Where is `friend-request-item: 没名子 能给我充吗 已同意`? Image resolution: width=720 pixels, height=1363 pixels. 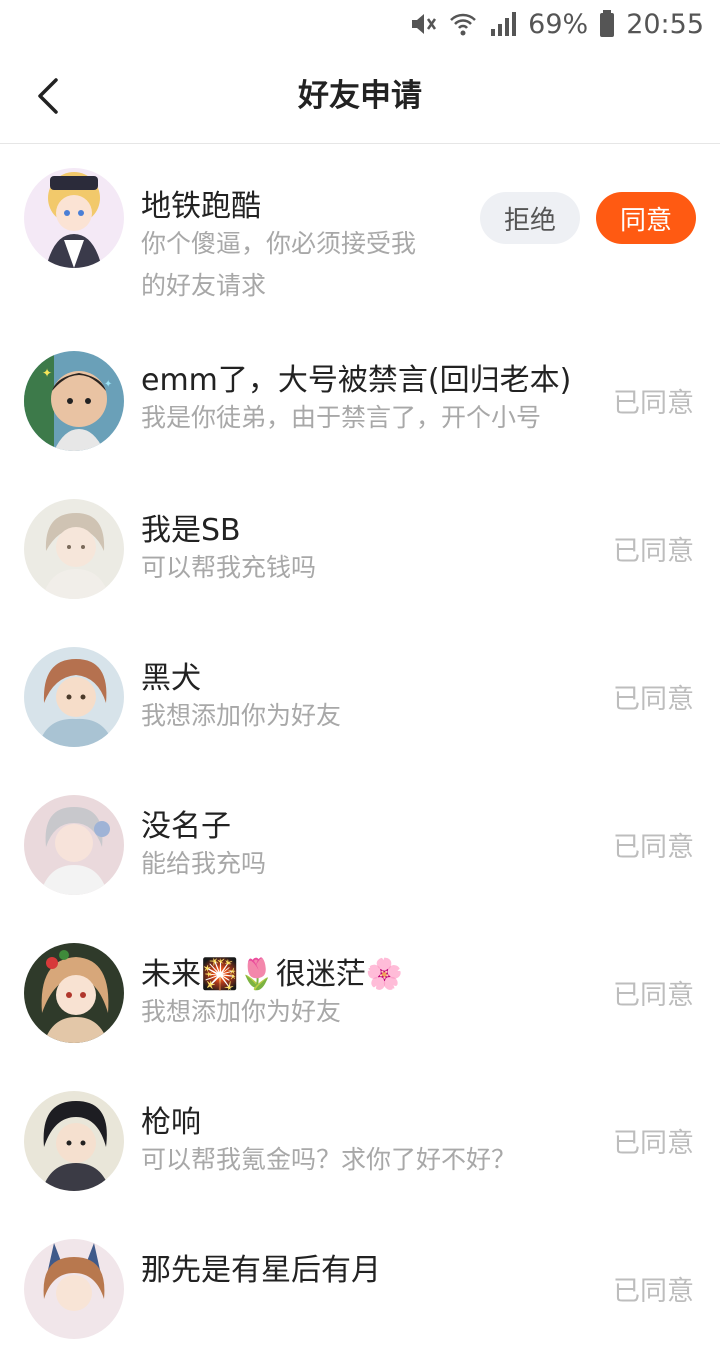
friend-request-item: 没名子 能给我充吗 已同意 is located at coordinates (360, 845).